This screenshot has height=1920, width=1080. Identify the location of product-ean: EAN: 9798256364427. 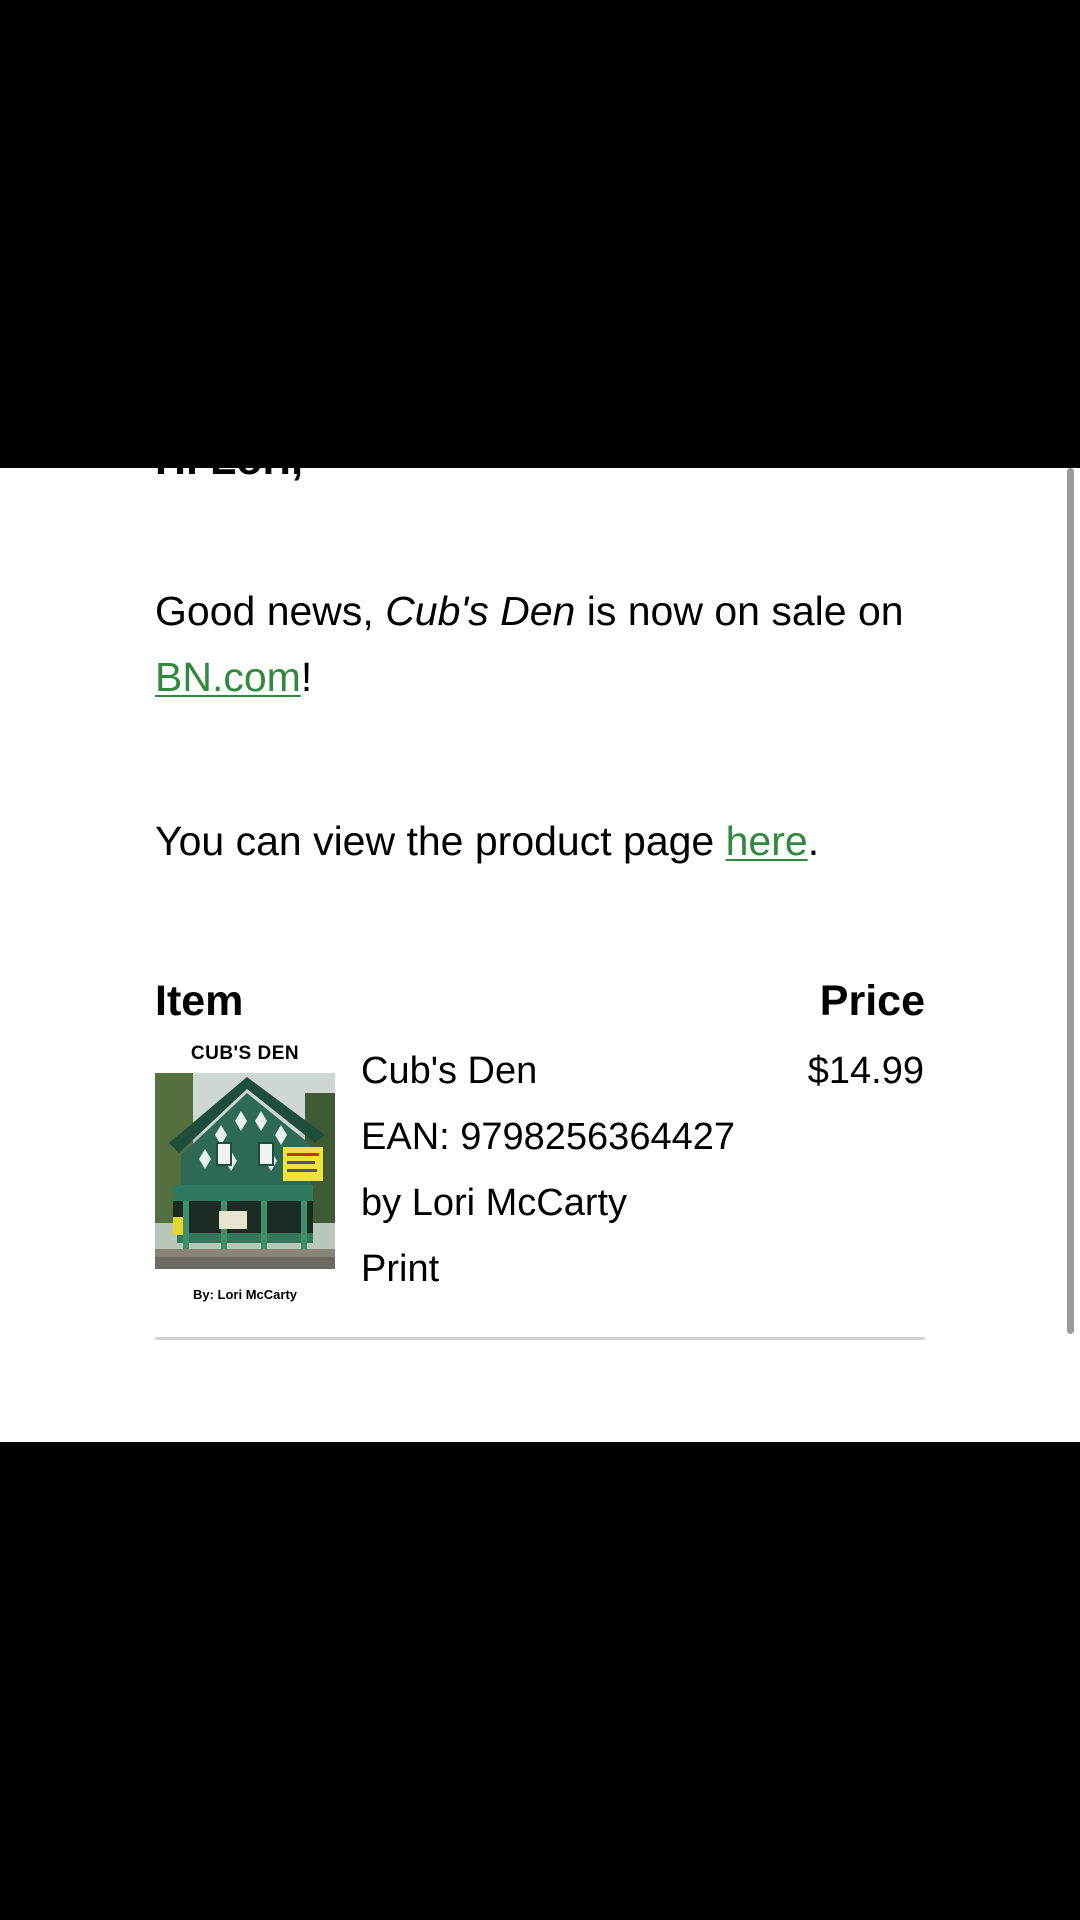
(548, 1137).